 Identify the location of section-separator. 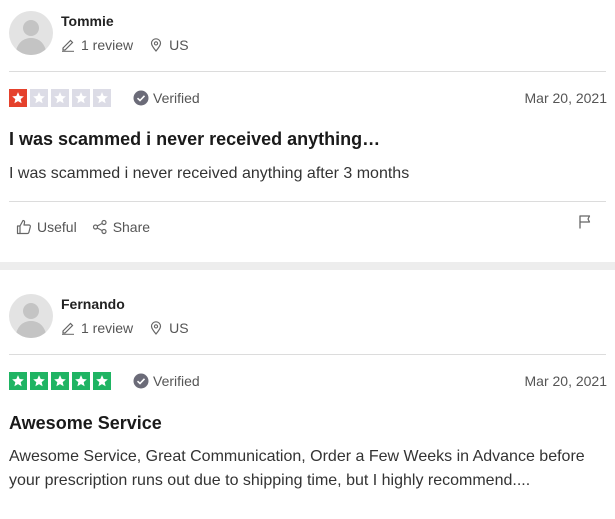
(307, 266).